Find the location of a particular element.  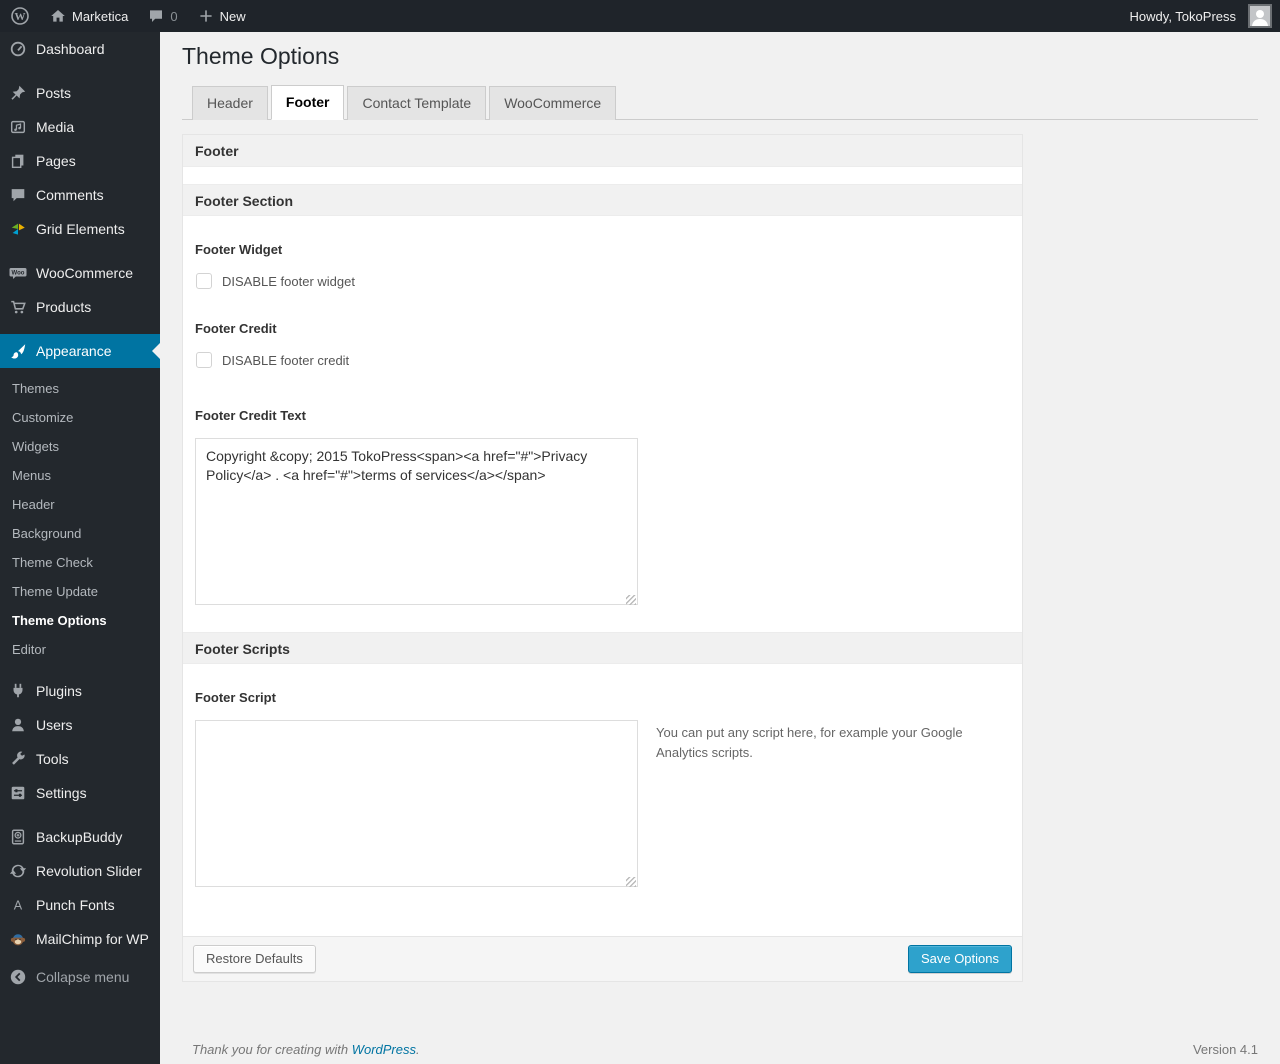

version-label: Version 4.1 is located at coordinates (1225, 1049).